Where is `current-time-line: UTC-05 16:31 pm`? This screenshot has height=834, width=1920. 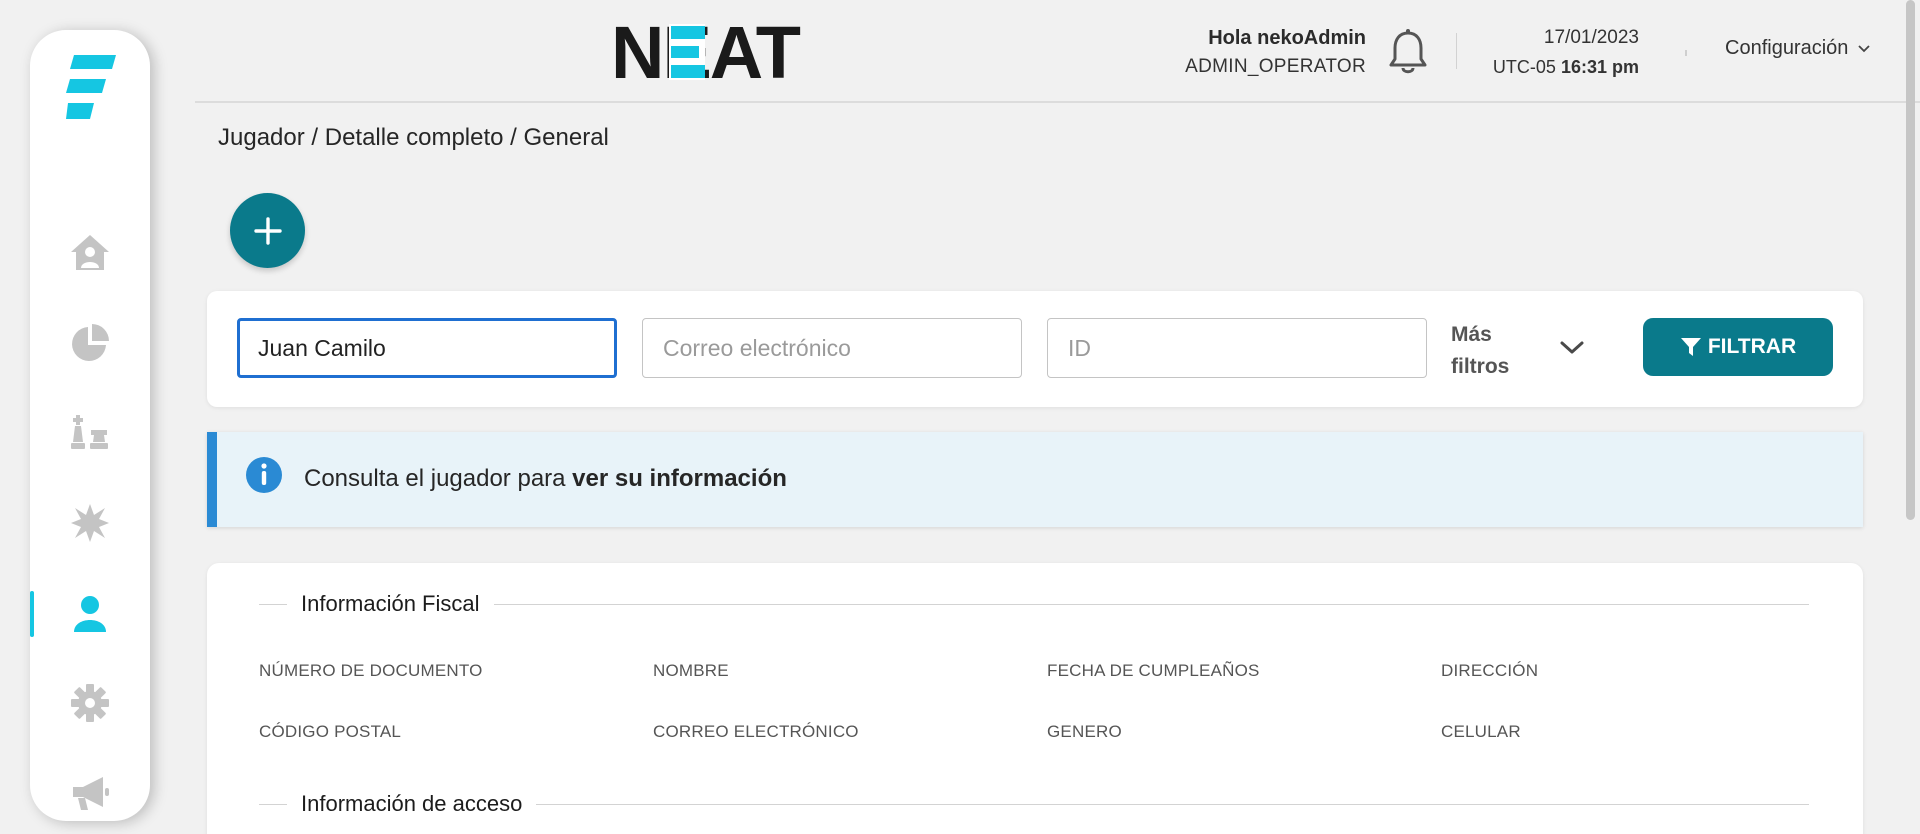
current-time-line: UTC-05 16:31 pm is located at coordinates (1566, 67).